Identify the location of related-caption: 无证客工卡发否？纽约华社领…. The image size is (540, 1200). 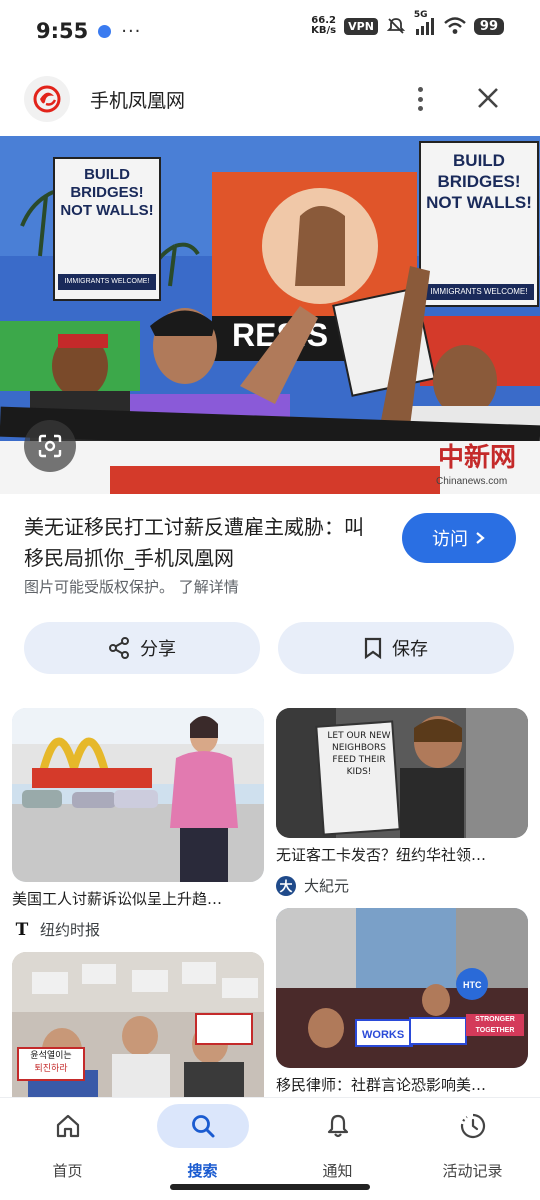
(402, 854).